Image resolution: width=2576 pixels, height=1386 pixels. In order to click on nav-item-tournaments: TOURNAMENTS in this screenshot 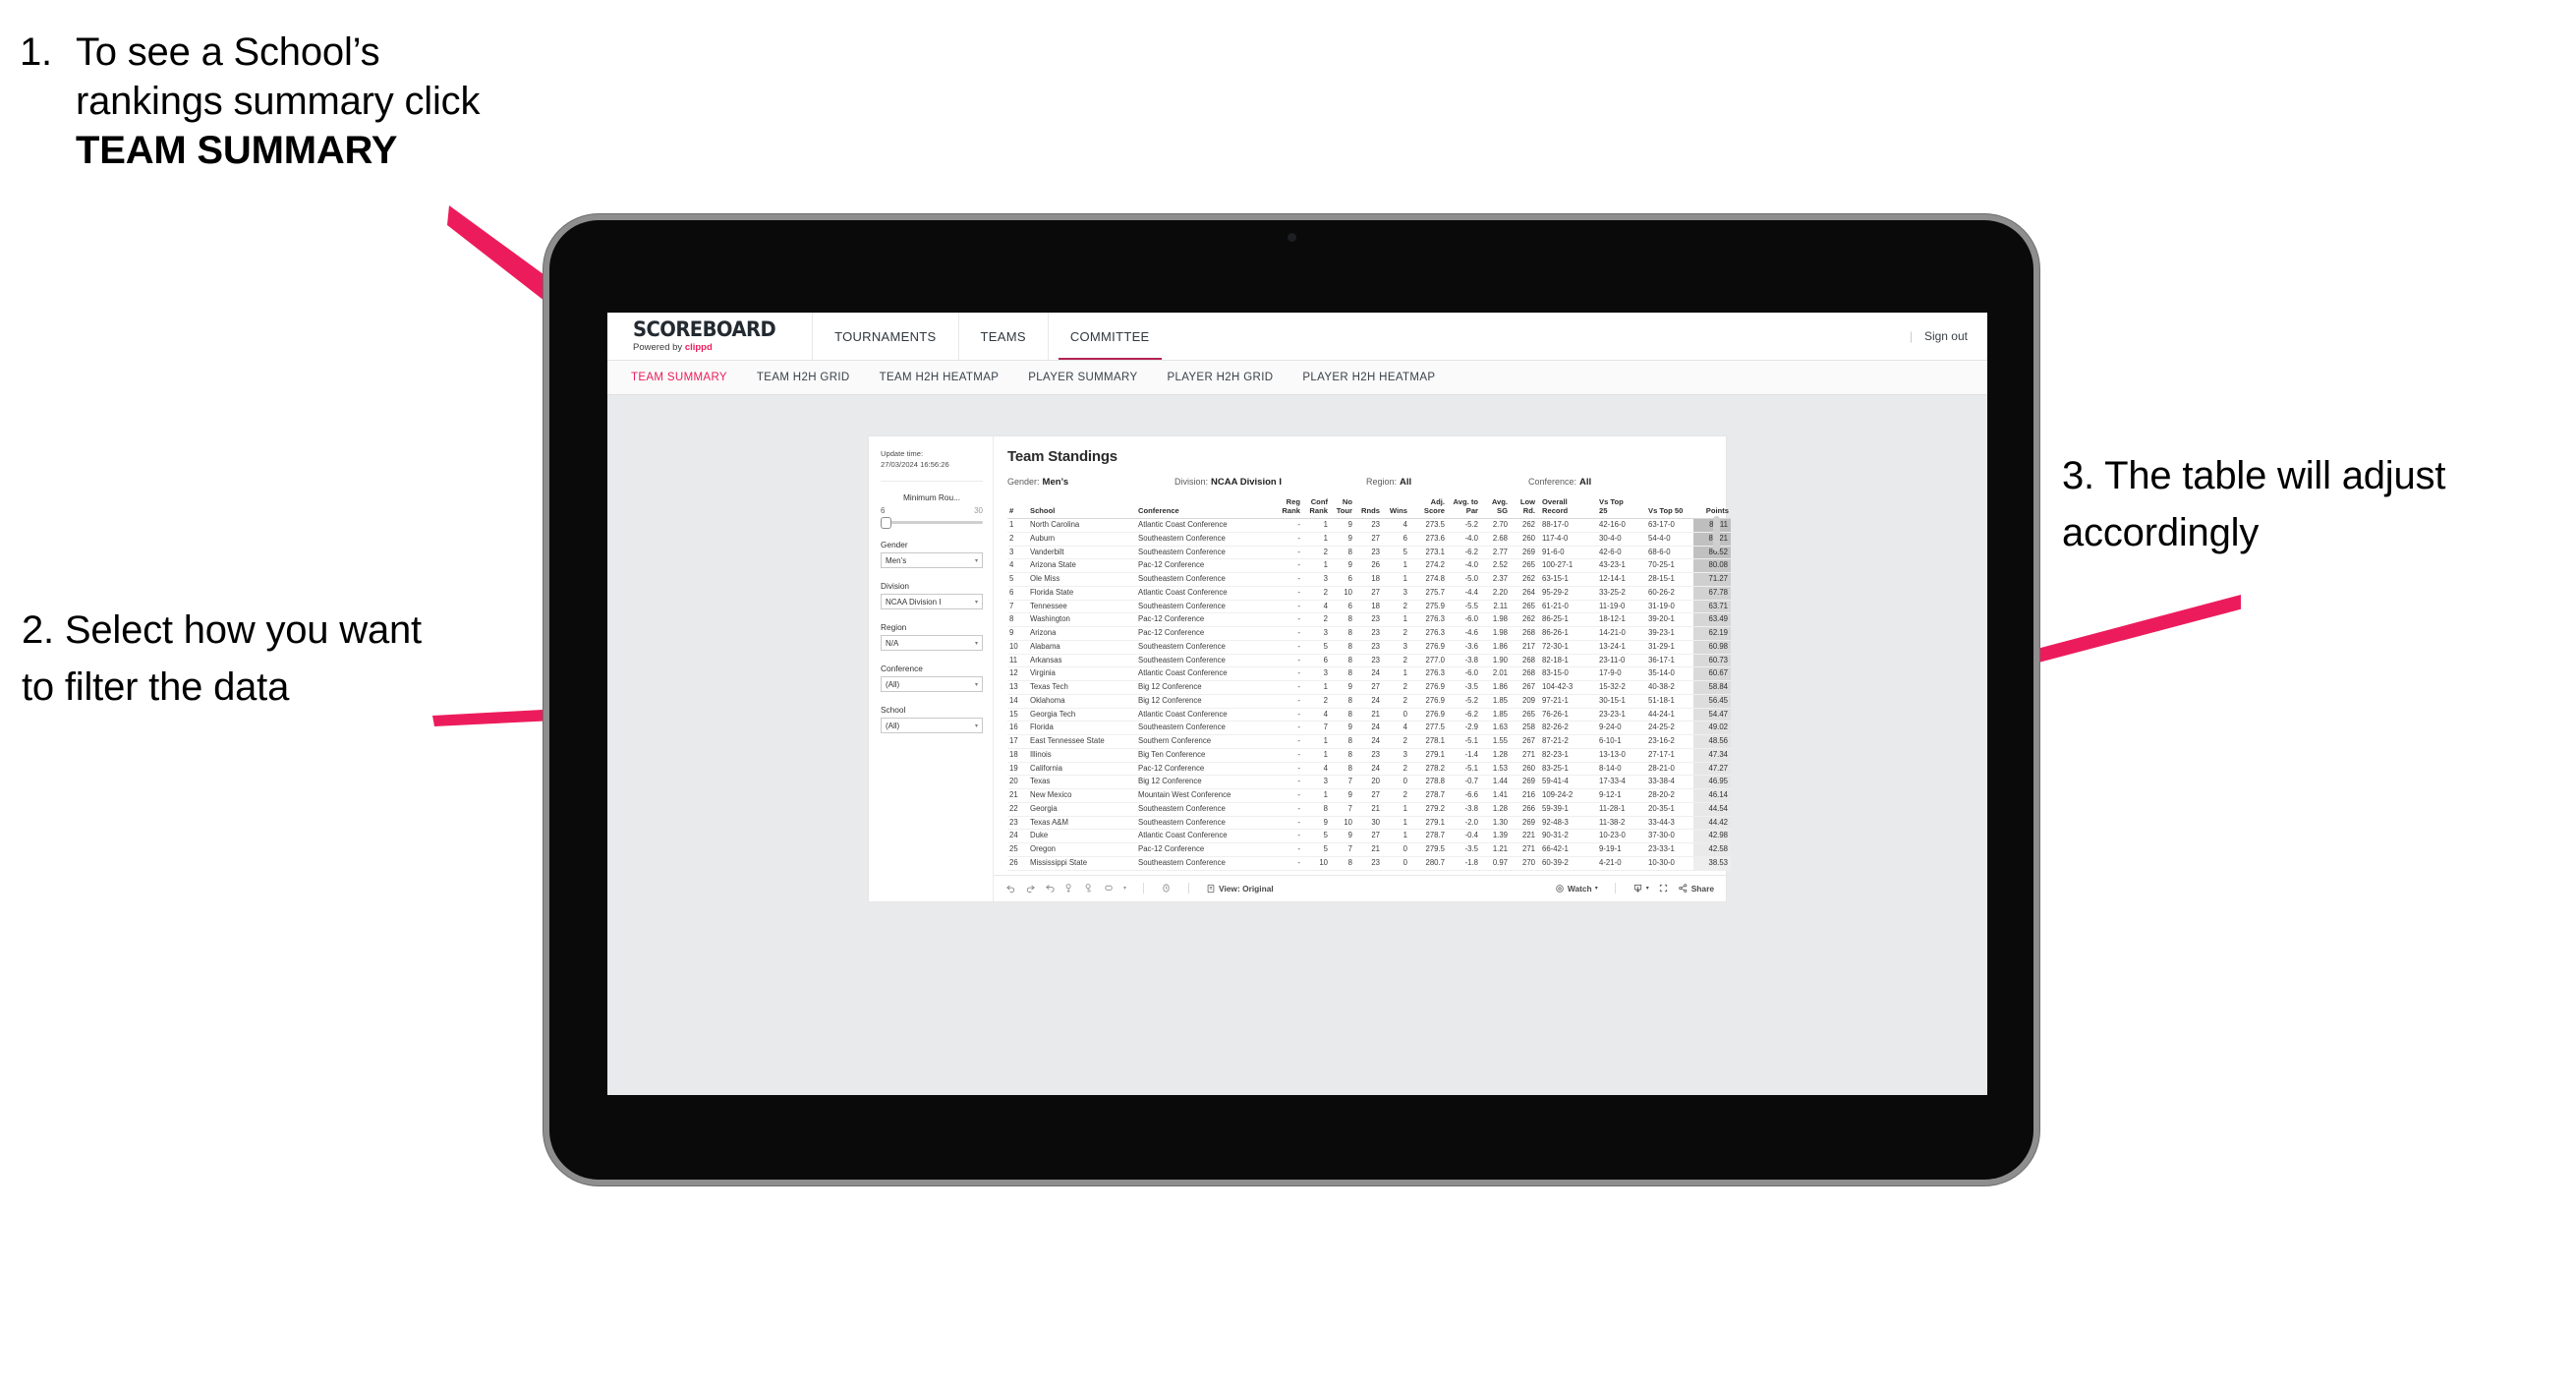, I will do `click(885, 336)`.